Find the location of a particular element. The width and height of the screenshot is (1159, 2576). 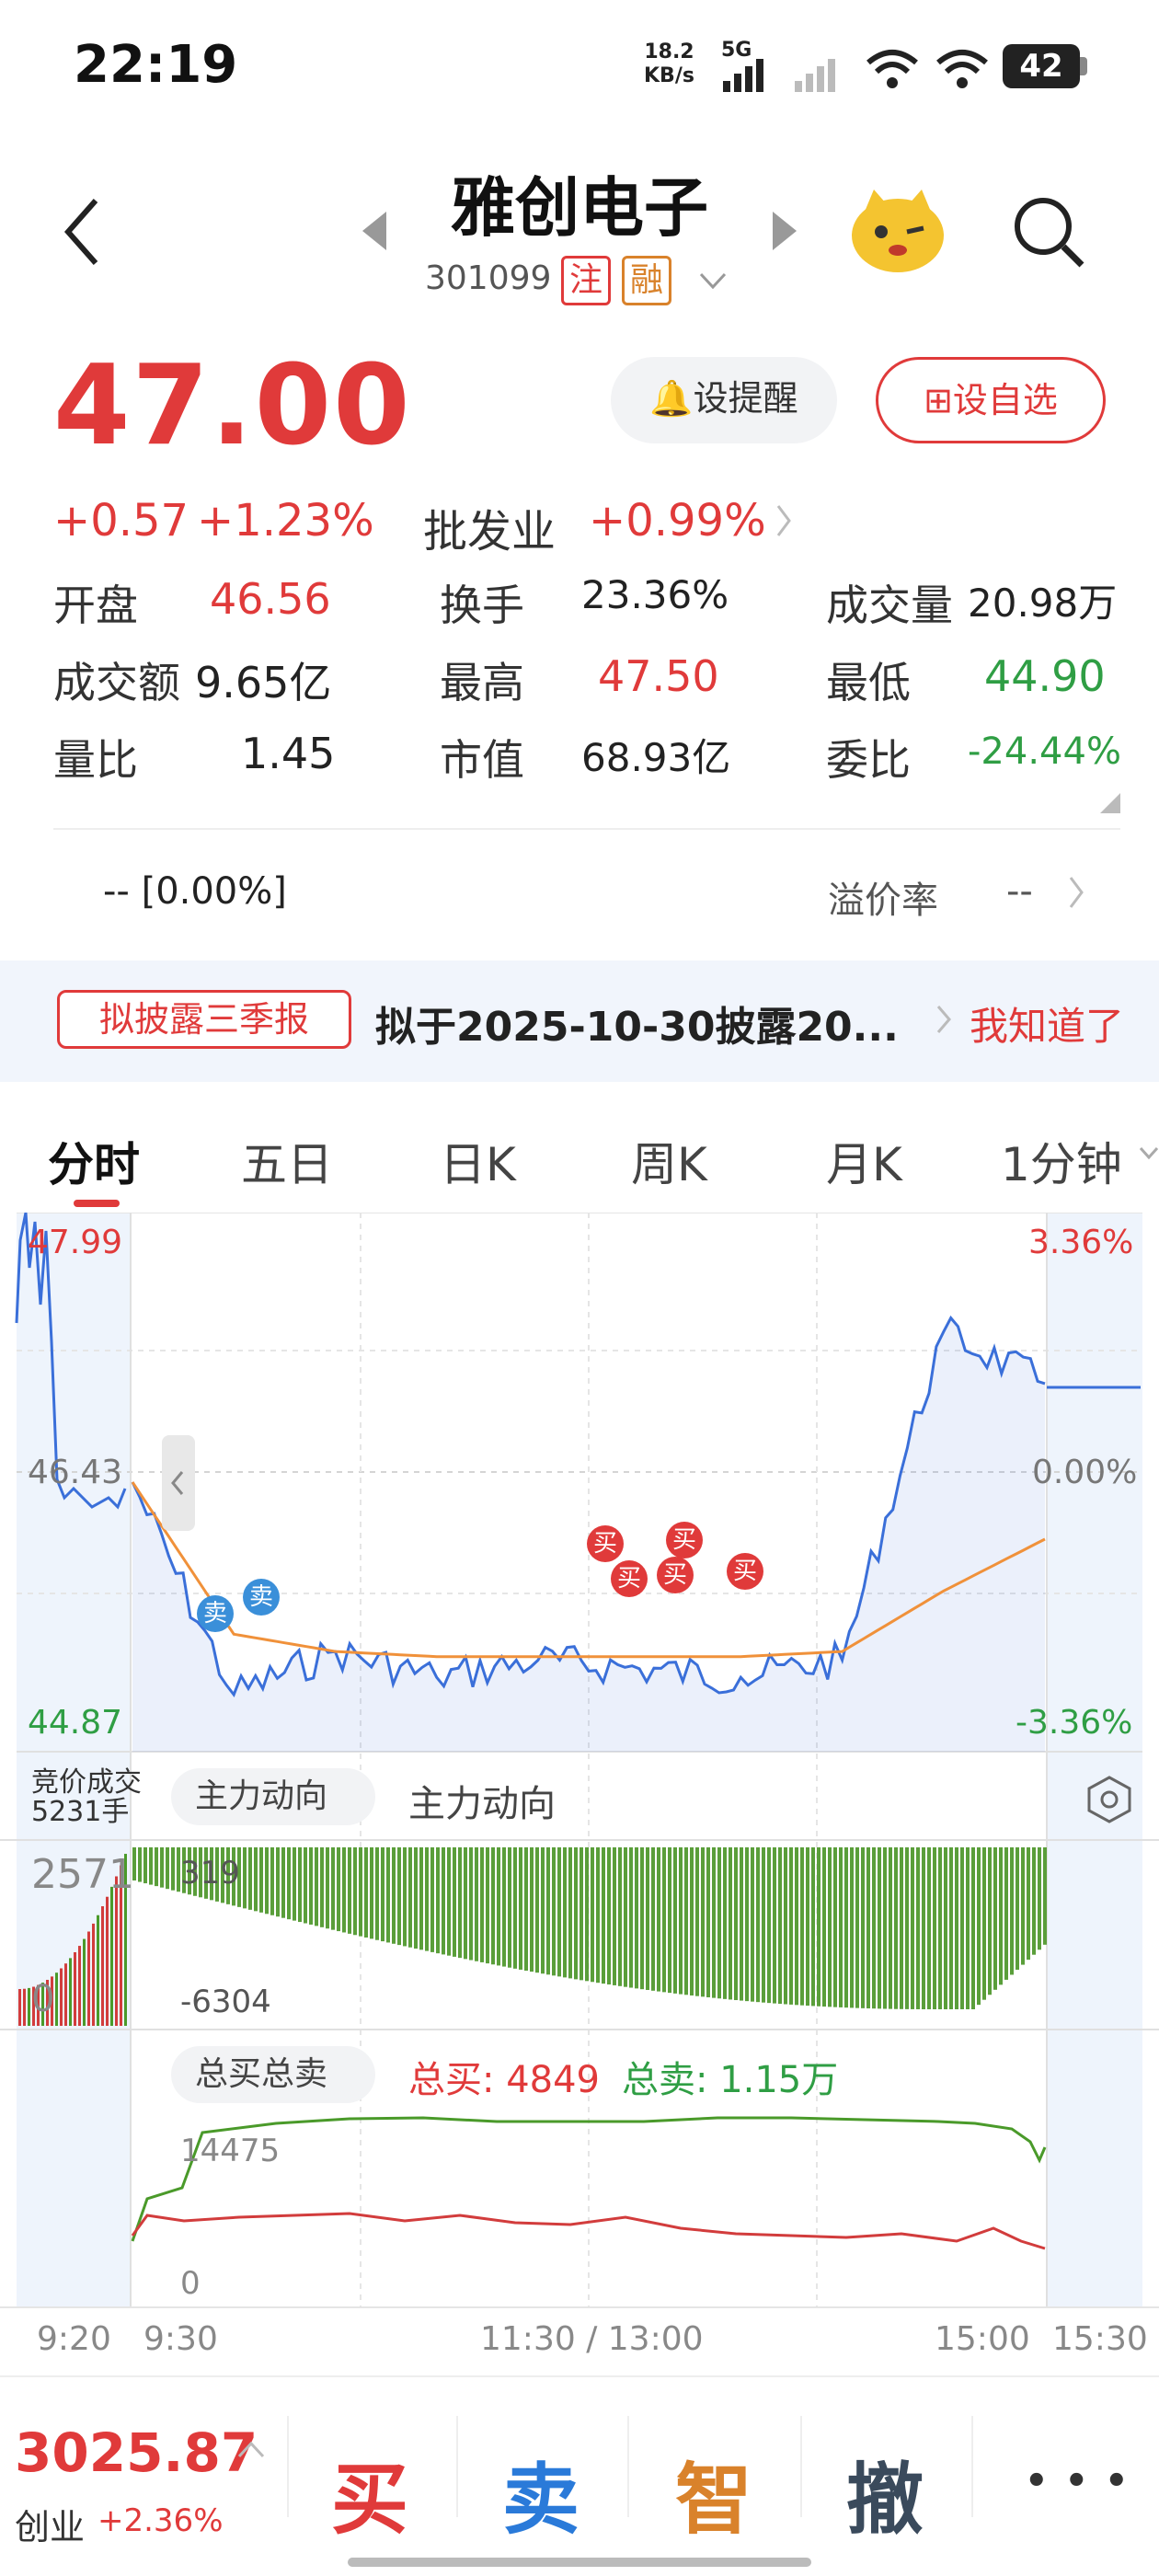

back-icon is located at coordinates (82, 232).